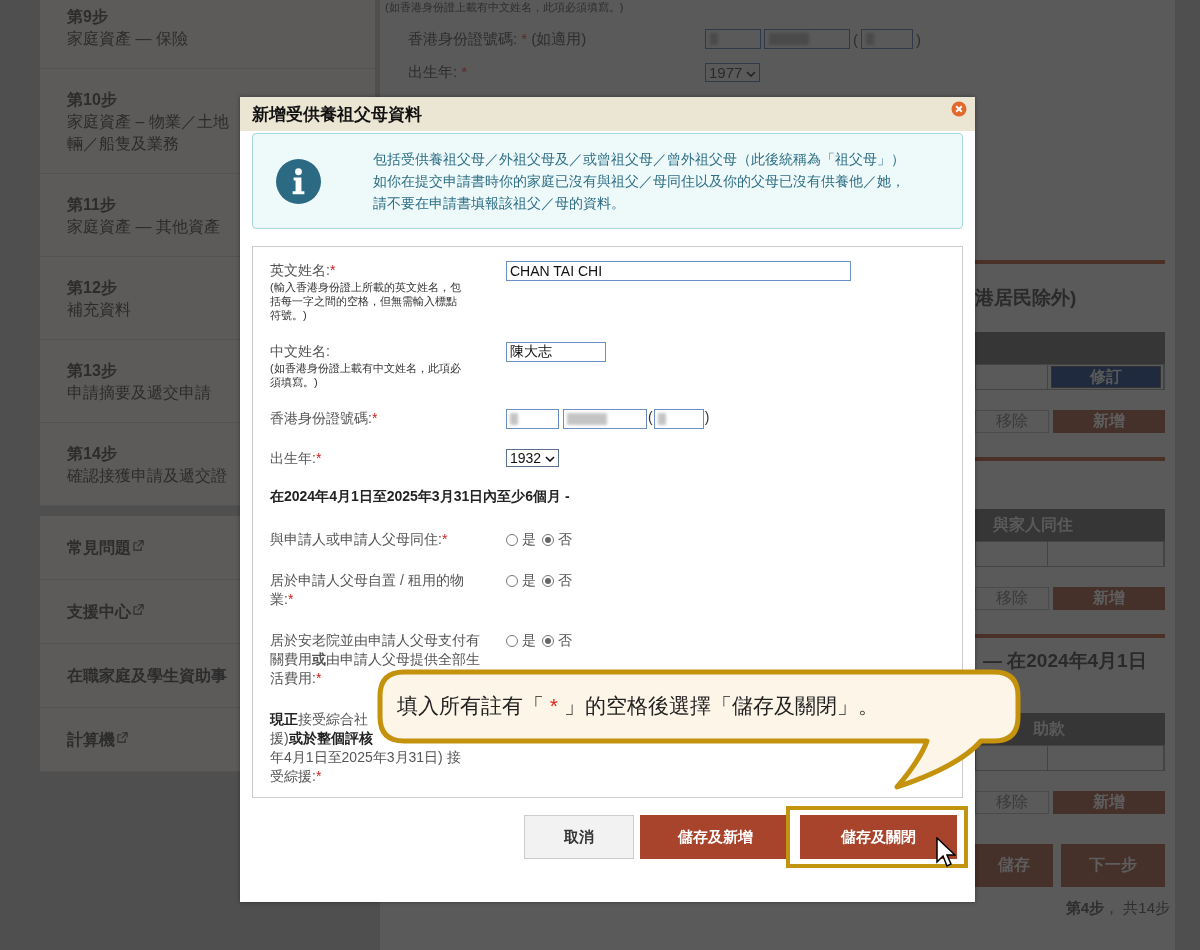 This screenshot has height=950, width=1200. I want to click on cursor-icon, so click(946, 852).